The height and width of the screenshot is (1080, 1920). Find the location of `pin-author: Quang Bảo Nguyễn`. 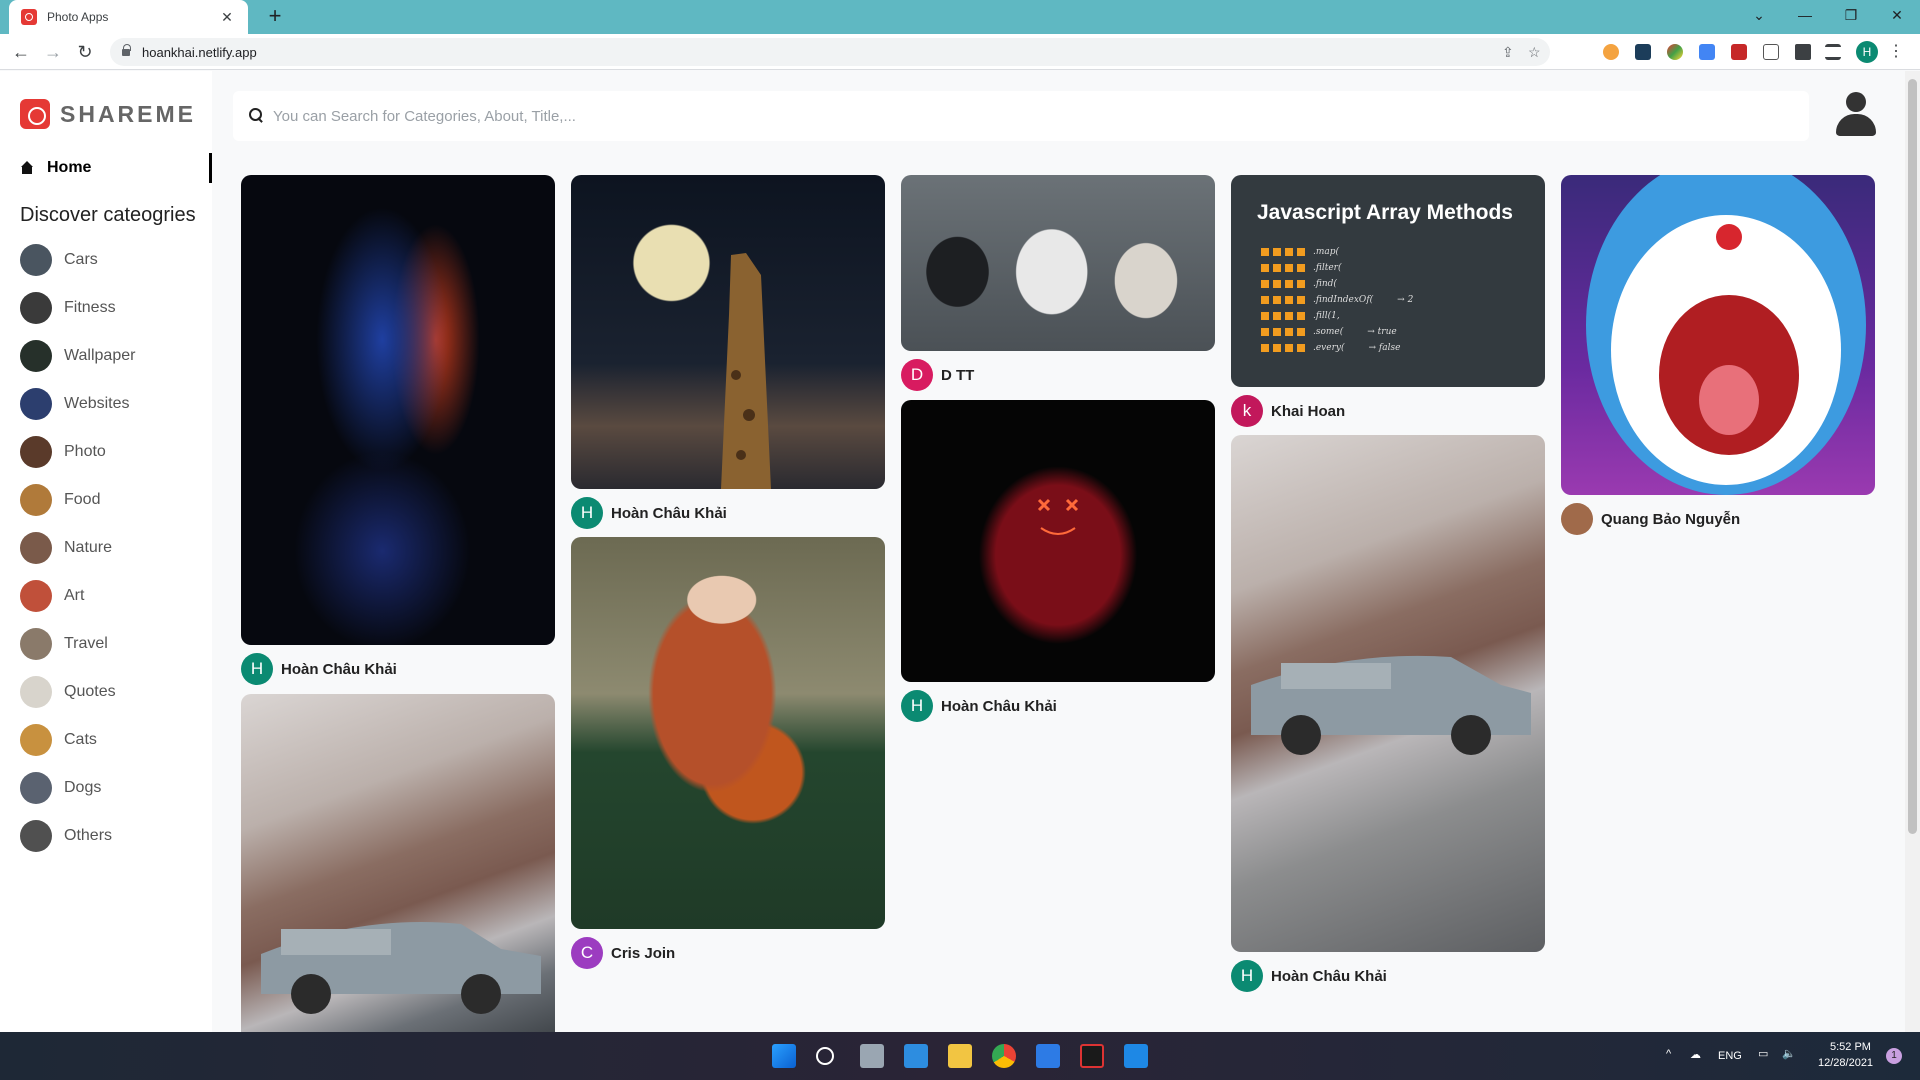

pin-author: Quang Bảo Nguyễn is located at coordinates (1650, 519).